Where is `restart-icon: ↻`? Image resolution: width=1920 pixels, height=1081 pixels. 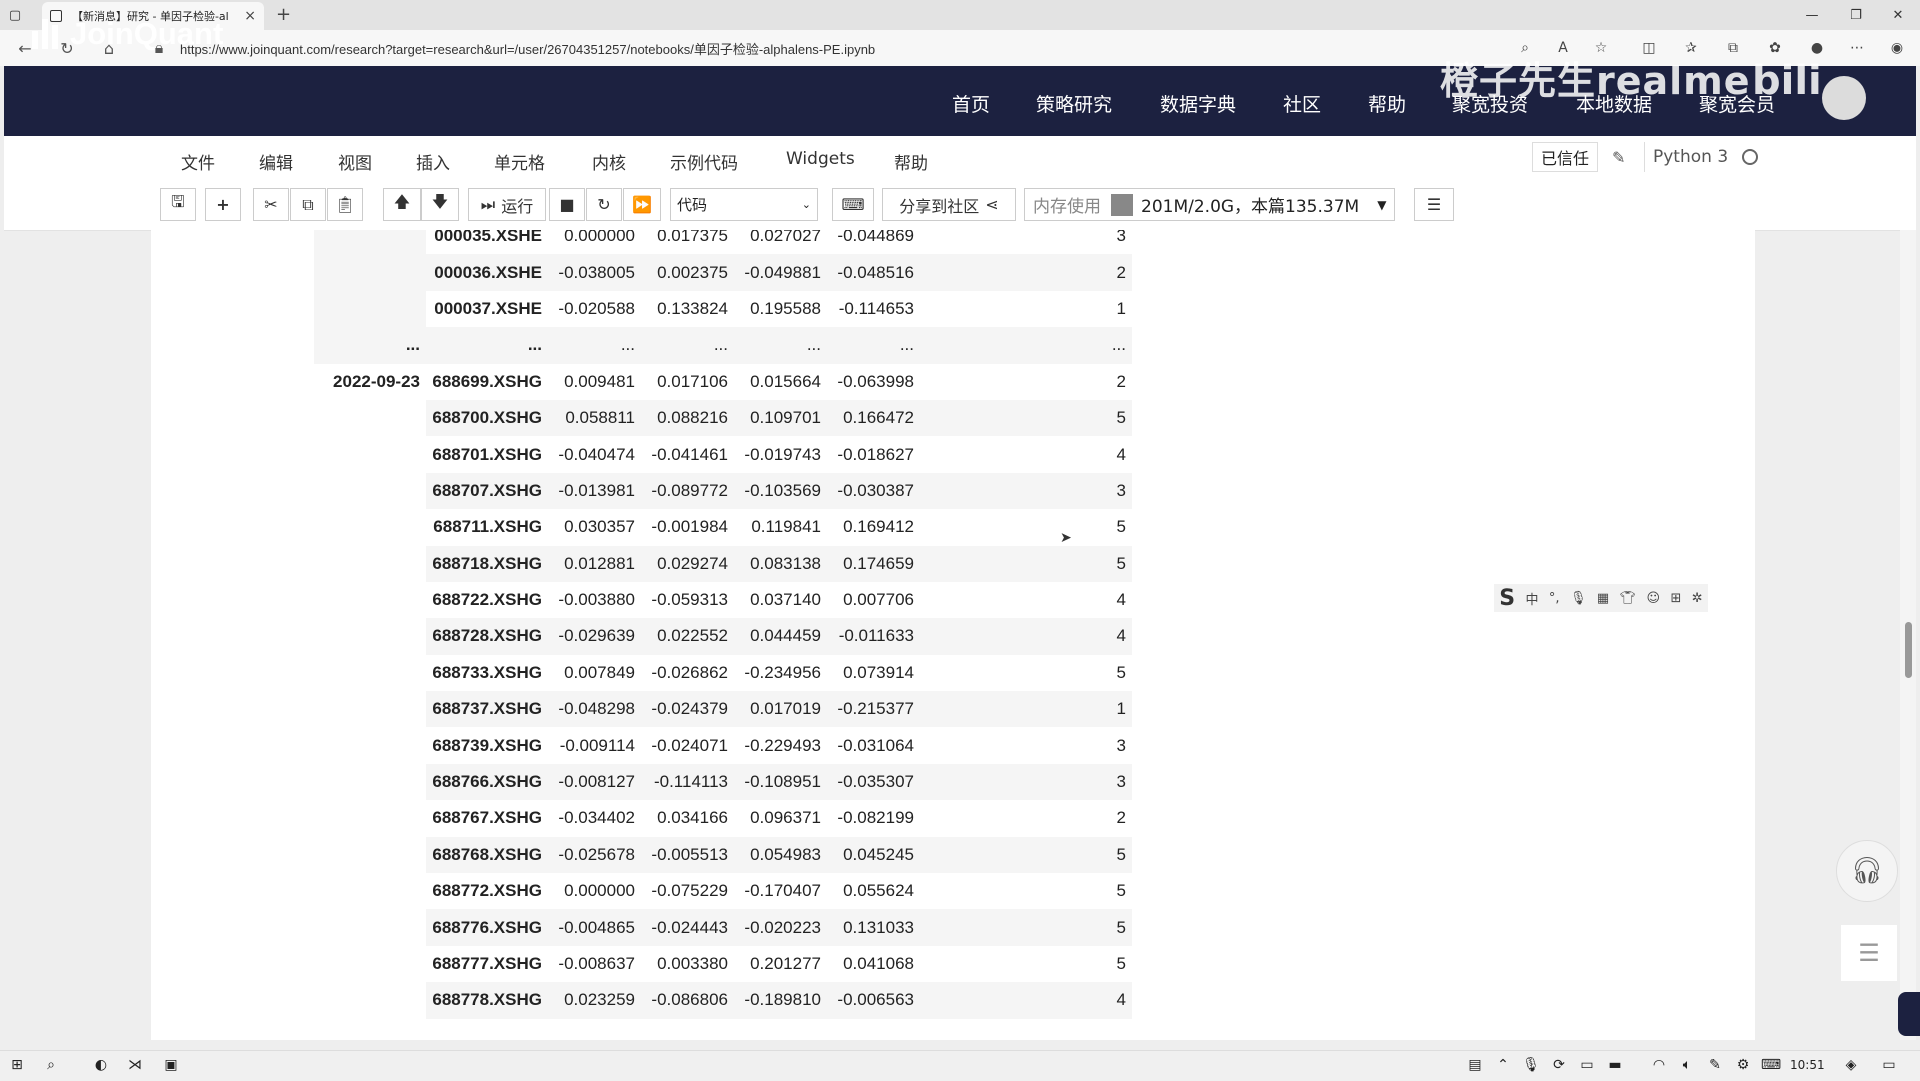
restart-icon: ↻ is located at coordinates (604, 204).